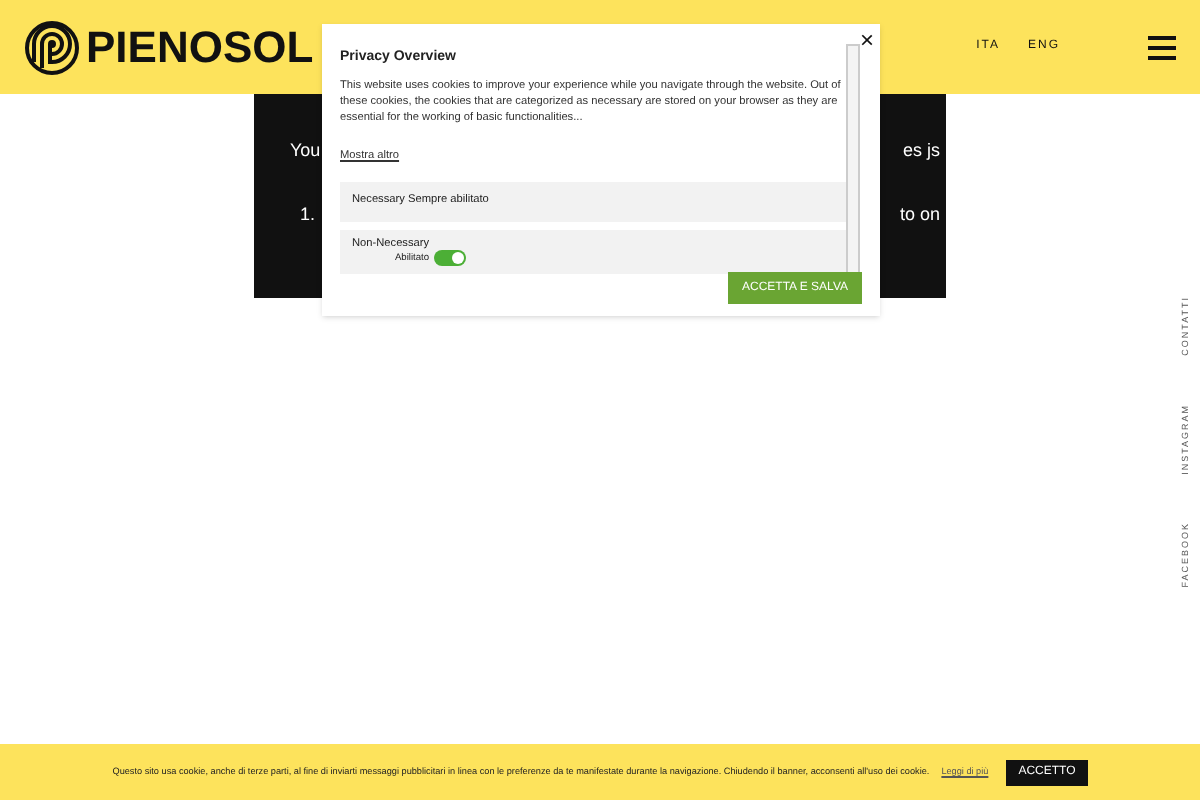 The height and width of the screenshot is (800, 1200). Describe the element at coordinates (1162, 47) in the screenshot. I see `menu-icon` at that location.